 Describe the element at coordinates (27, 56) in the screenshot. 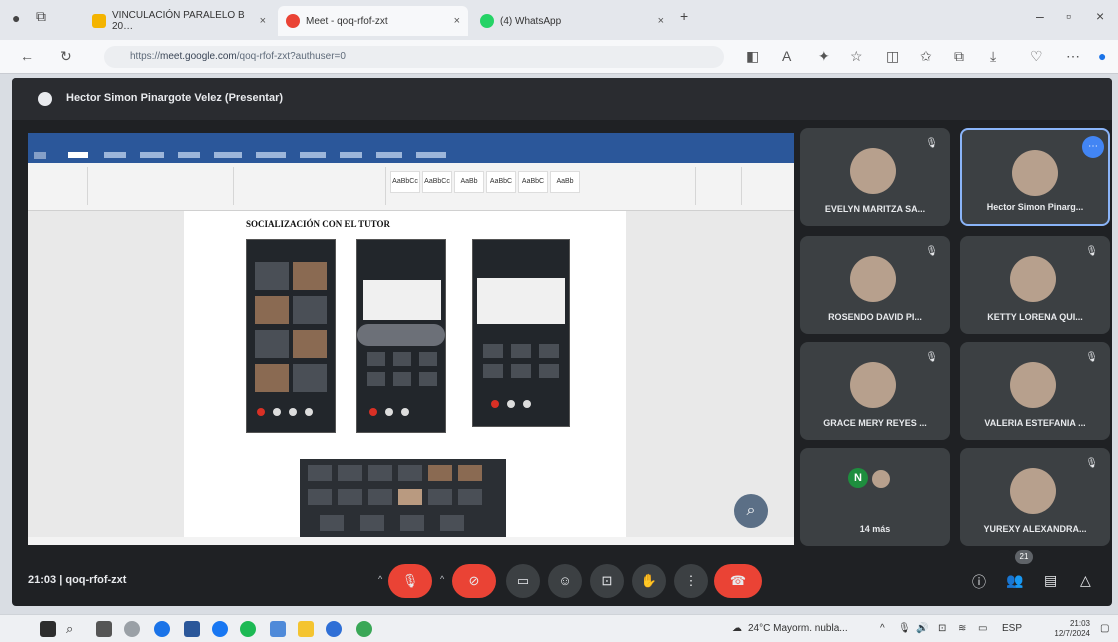

I see `back-icon: ←` at that location.